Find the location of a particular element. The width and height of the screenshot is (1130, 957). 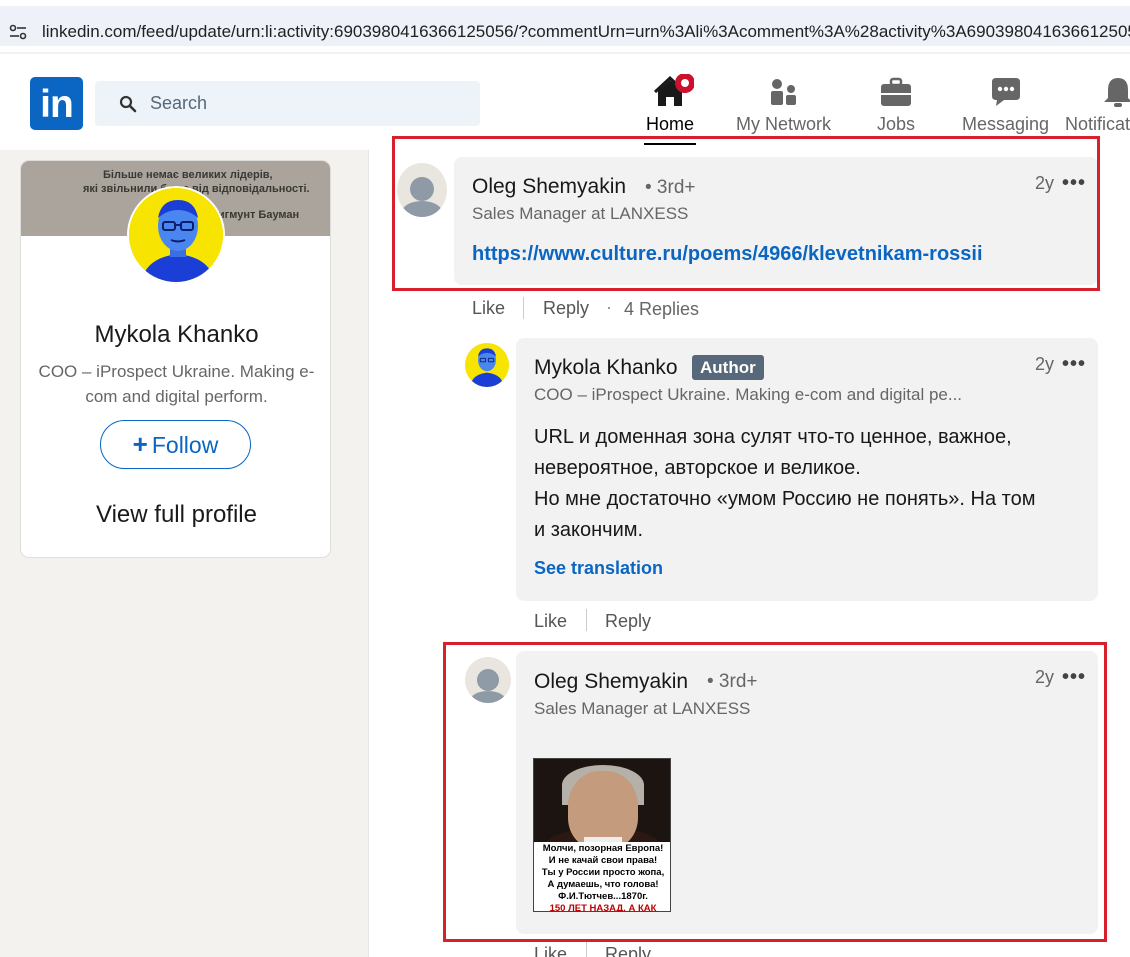

comment-2-text-line: и закончим. is located at coordinates (589, 530).